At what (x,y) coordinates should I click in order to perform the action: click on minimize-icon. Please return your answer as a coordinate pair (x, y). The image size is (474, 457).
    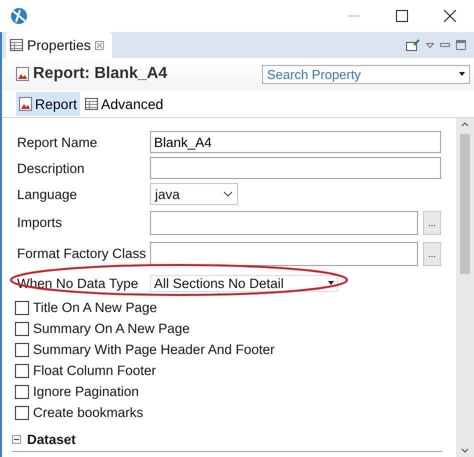
    Looking at the image, I should click on (445, 45).